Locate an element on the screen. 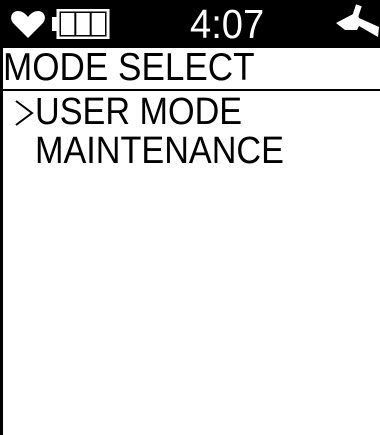  clock-time: 4:07 is located at coordinates (227, 24).